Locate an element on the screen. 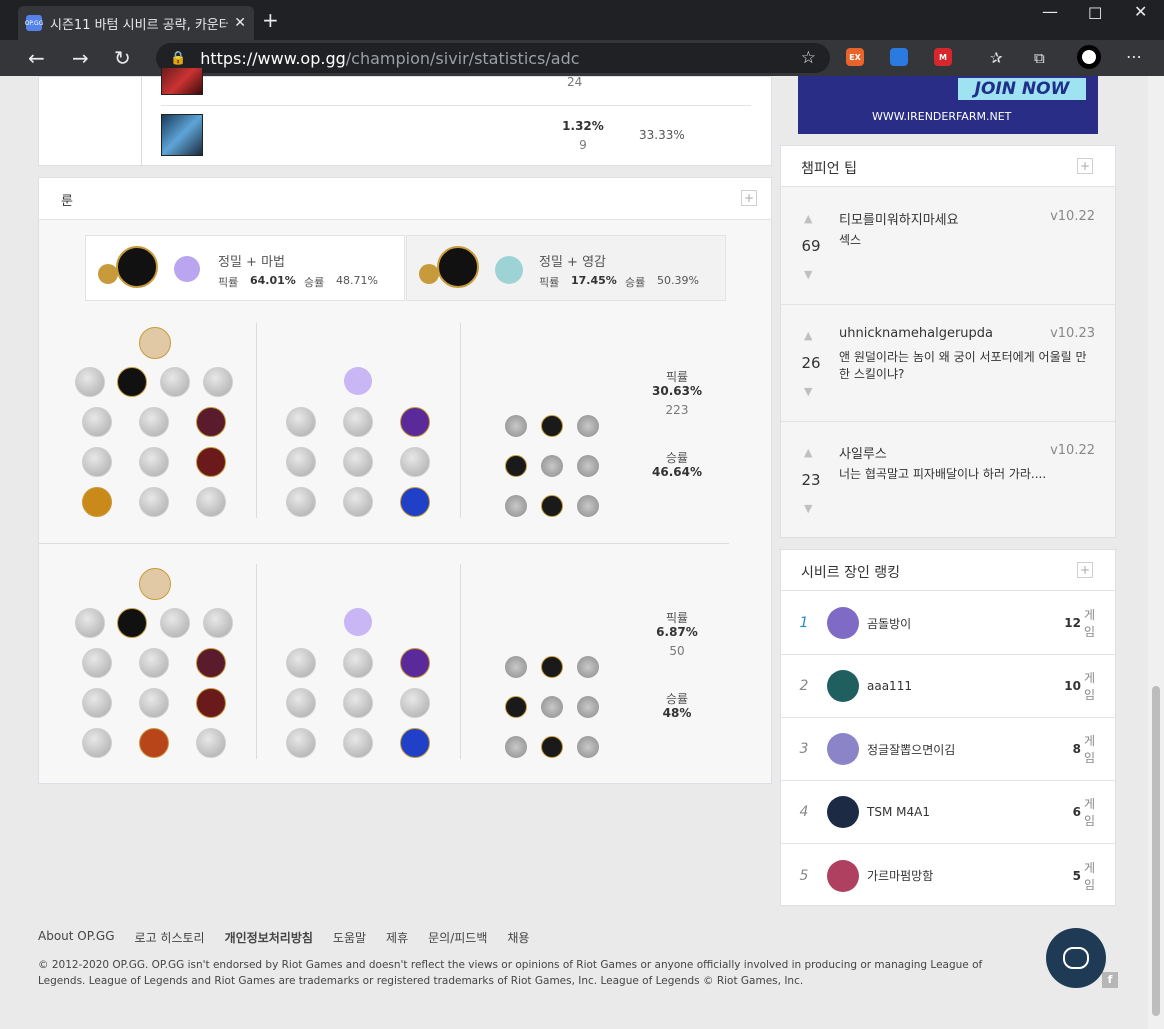 This screenshot has width=1164, height=1029. ranking-expand-button: + is located at coordinates (1085, 570).